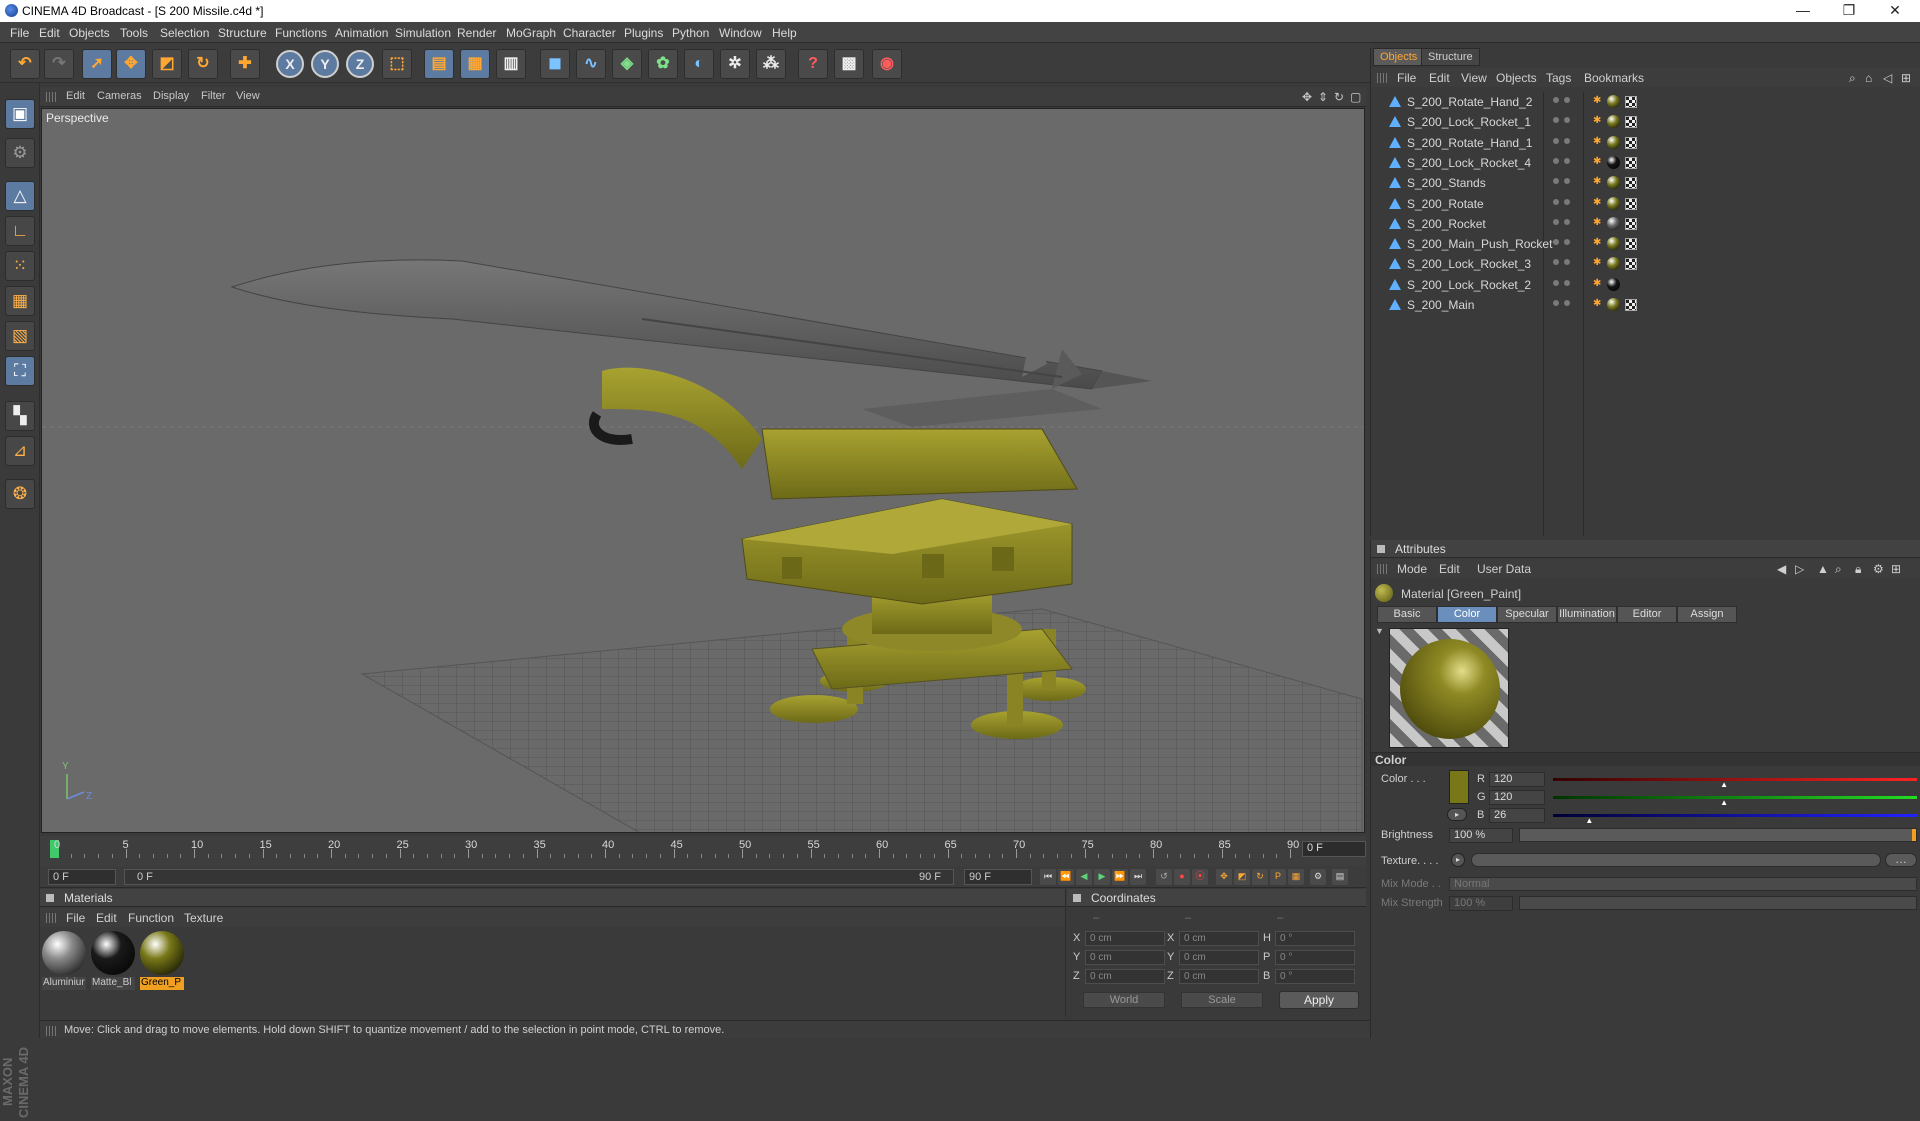  Describe the element at coordinates (591, 64) in the screenshot. I see `spline-icon: ∿` at that location.